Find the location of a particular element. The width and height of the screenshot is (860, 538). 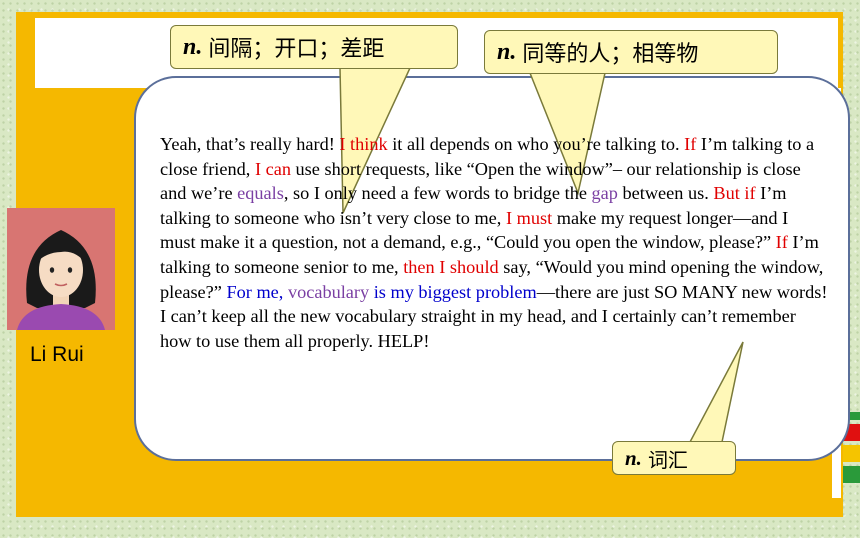

callout-equal-meaning: 同等的人；相等物 is located at coordinates (610, 54).